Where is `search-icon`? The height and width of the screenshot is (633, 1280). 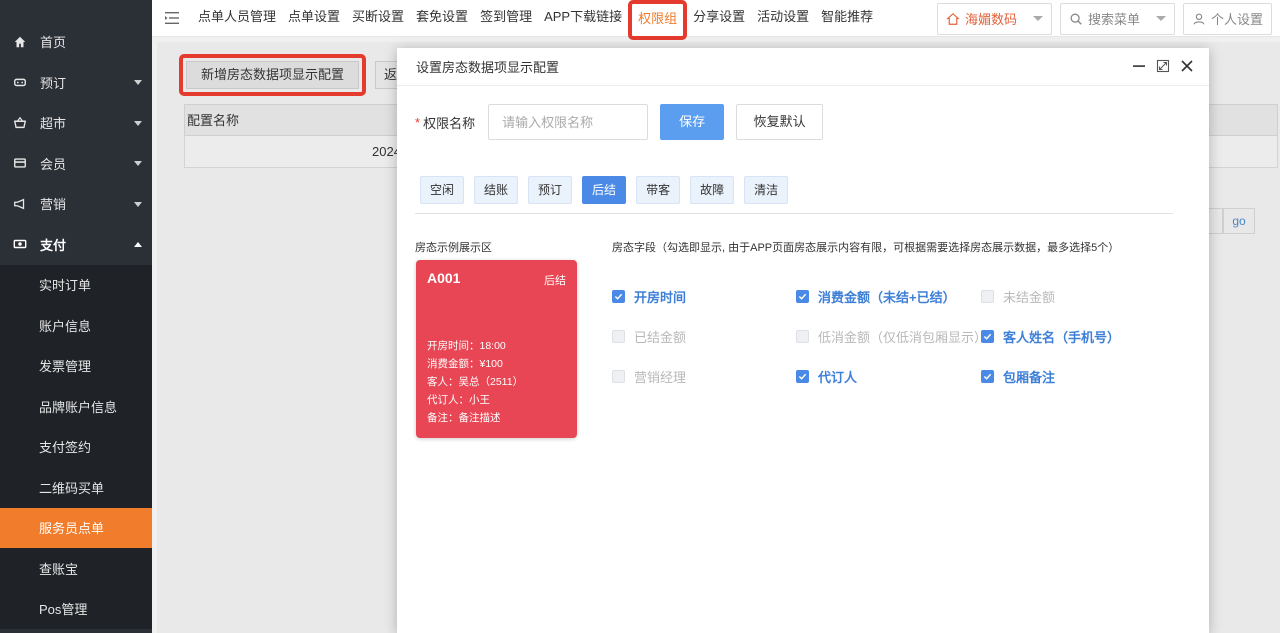 search-icon is located at coordinates (1076, 19).